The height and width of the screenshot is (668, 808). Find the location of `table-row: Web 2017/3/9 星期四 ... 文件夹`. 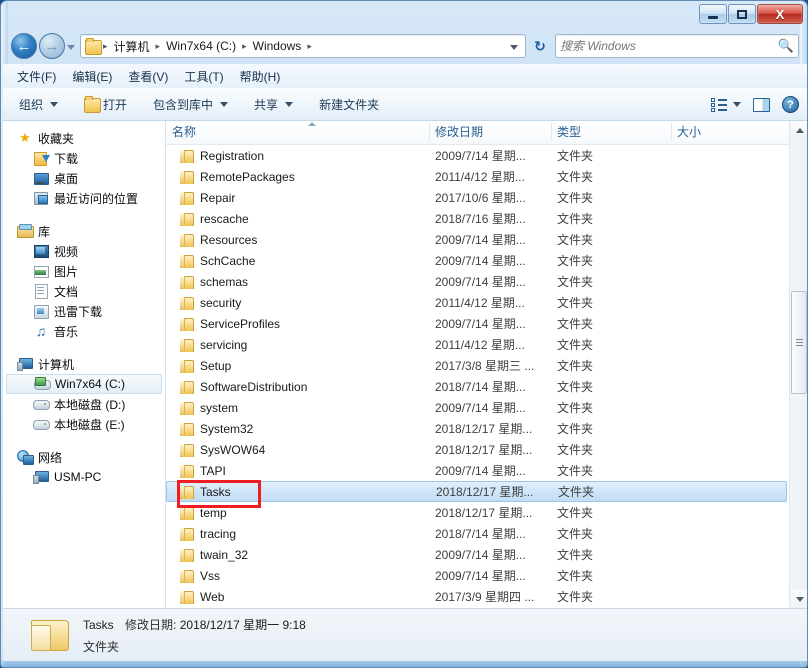

table-row: Web 2017/3/9 星期四 ... 文件夹 is located at coordinates (477, 596).